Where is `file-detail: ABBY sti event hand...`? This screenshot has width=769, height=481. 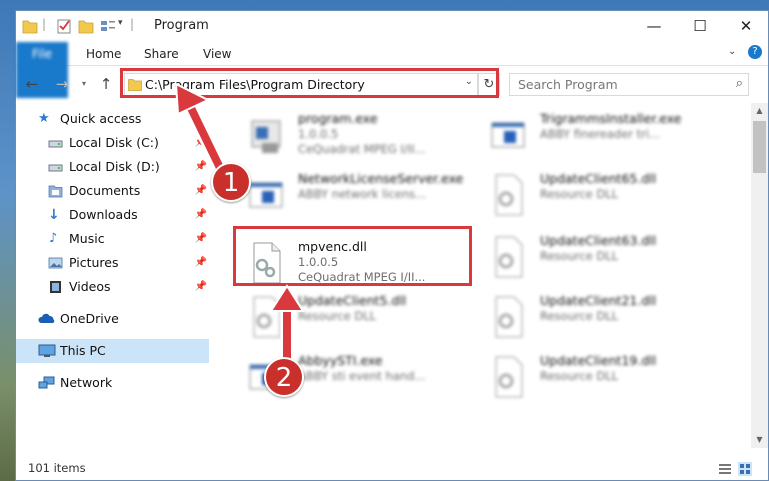 file-detail: ABBY sti event hand... is located at coordinates (362, 376).